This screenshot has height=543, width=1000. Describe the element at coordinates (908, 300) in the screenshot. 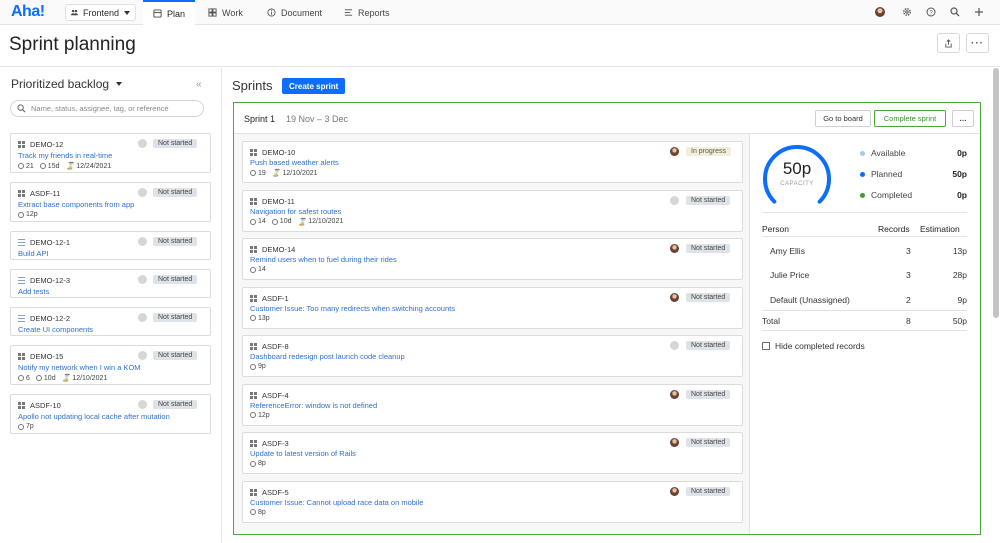

I see `person-records: 2` at that location.